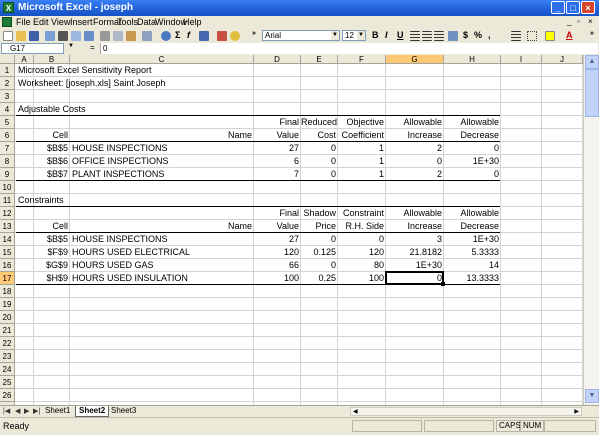 Image resolution: width=599 pixels, height=435 pixels. What do you see at coordinates (276, 278) in the screenshot?
I see `con-row-value: 100` at bounding box center [276, 278].